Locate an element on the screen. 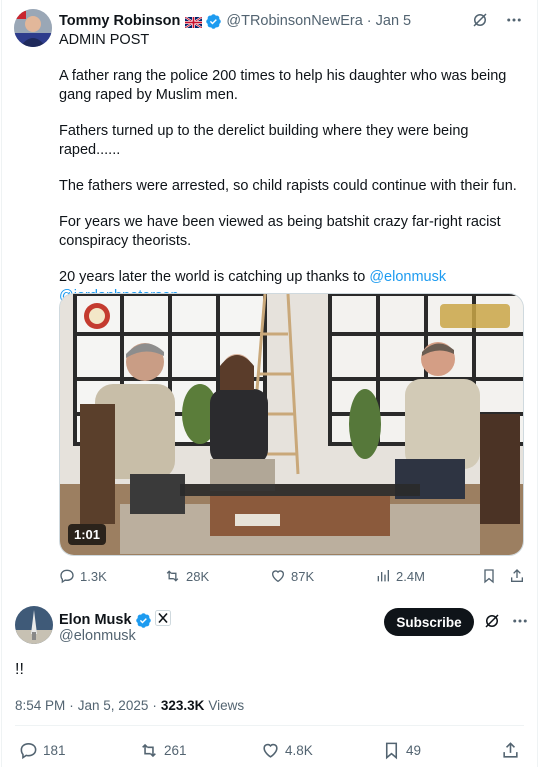  video-duration: 1:01 is located at coordinates (87, 534).